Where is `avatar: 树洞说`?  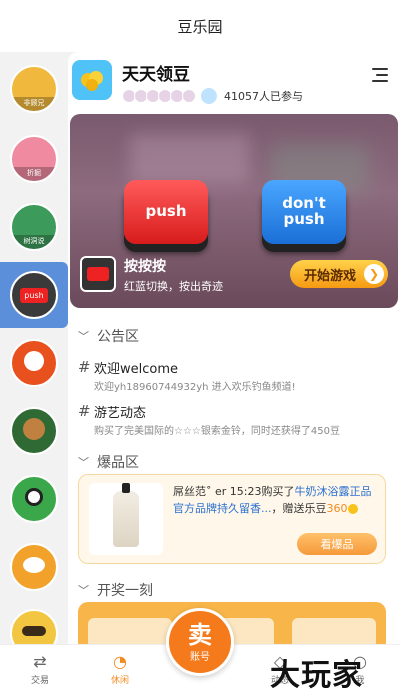 avatar: 树洞说 is located at coordinates (34, 227).